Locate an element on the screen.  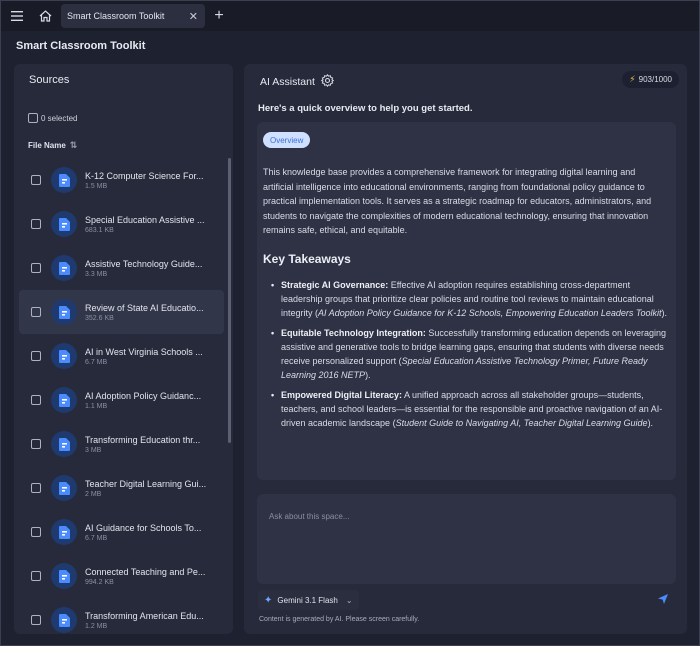
file-size: 352.6 KB is located at coordinates (99, 318).